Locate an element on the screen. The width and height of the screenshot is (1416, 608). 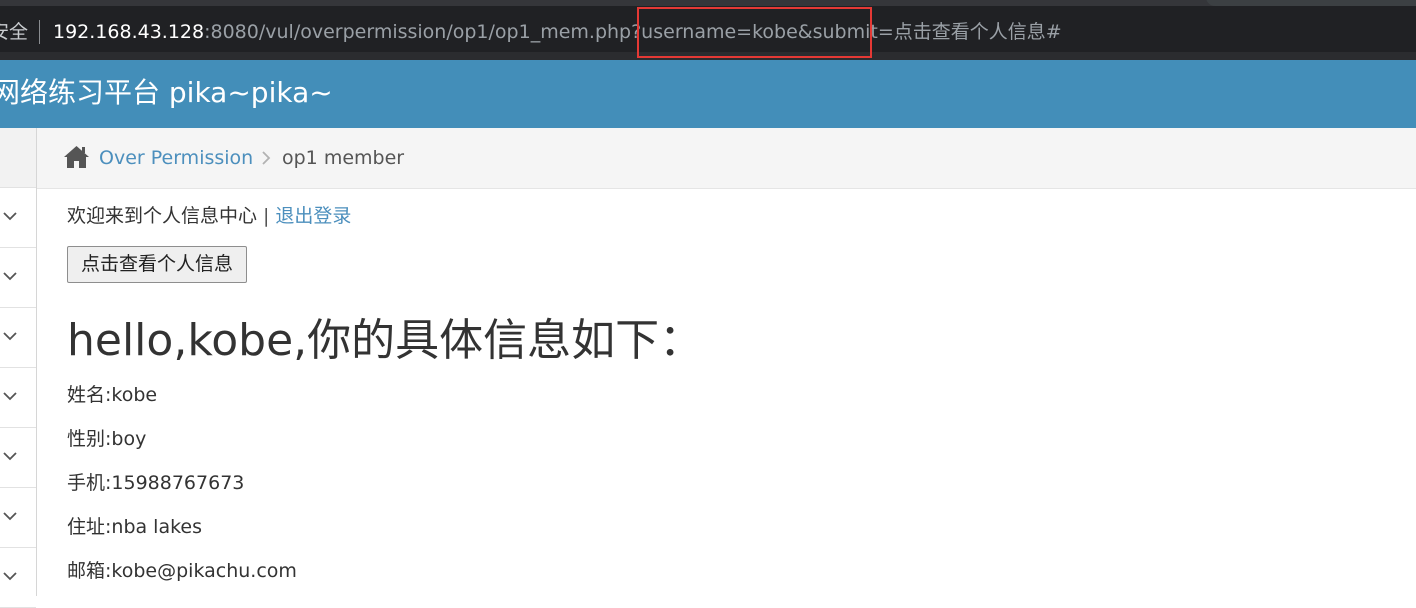
info-heading: hello,kobe,你的具体信息如下： is located at coordinates (385, 340).